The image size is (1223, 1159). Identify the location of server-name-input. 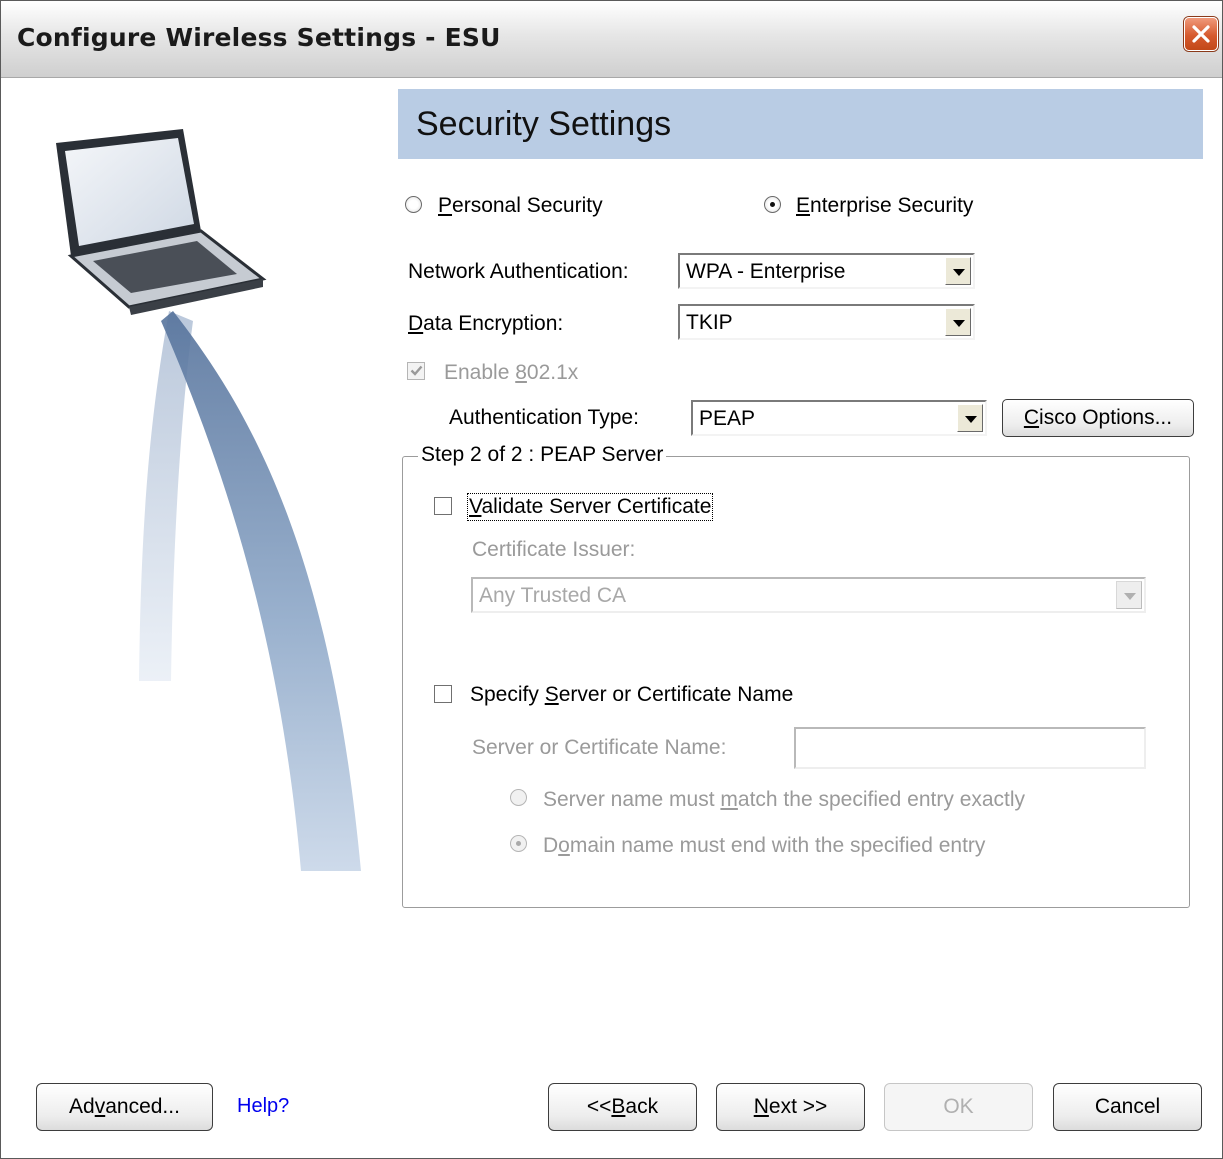
(970, 748).